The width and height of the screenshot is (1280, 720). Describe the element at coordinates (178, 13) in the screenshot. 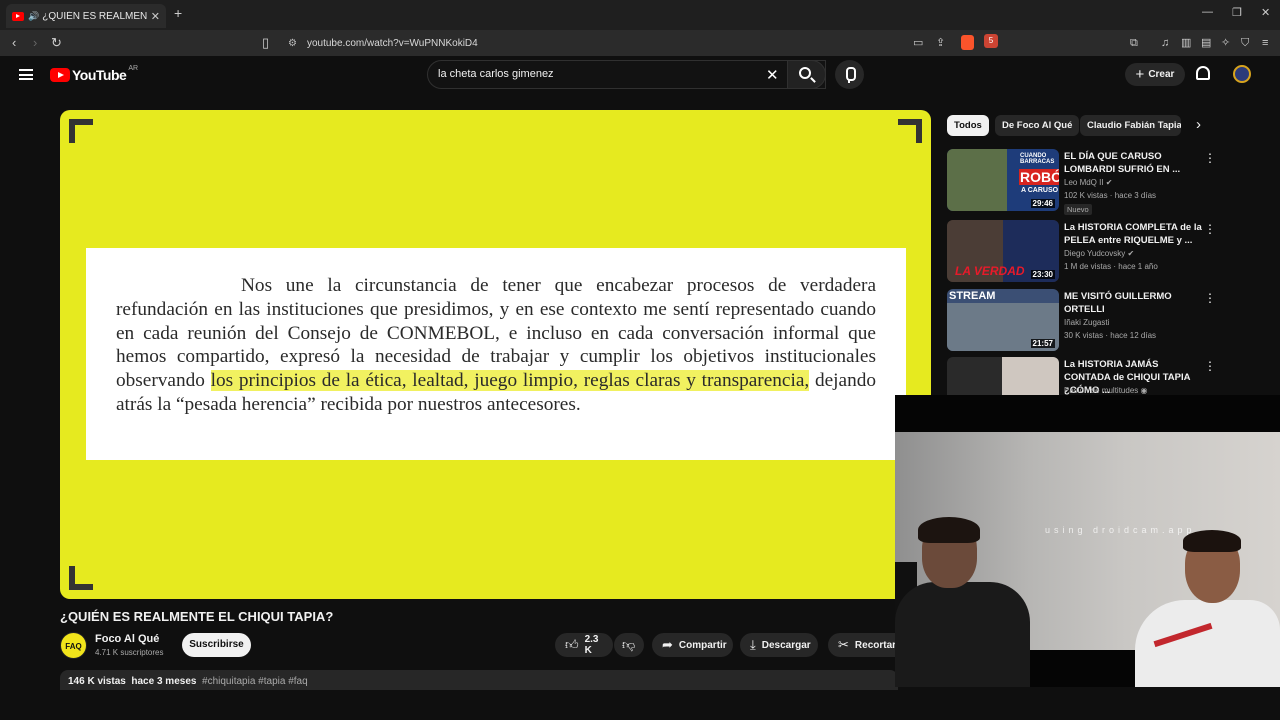

I see `new-tab-button: +` at that location.